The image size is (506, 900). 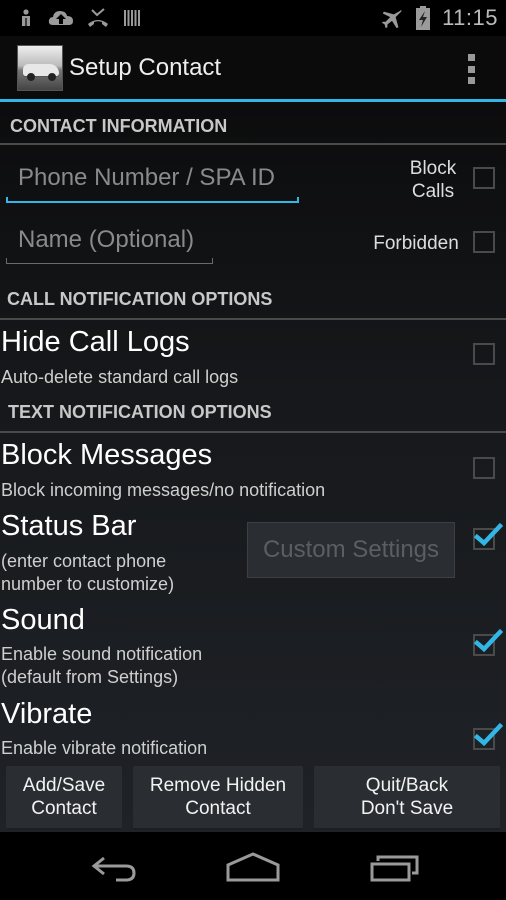 I want to click on forbidden-checkbox, so click(x=484, y=242).